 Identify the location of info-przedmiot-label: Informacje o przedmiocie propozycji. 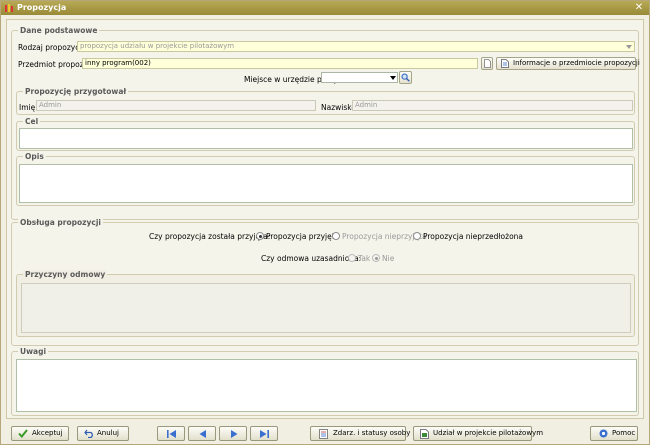
(576, 63).